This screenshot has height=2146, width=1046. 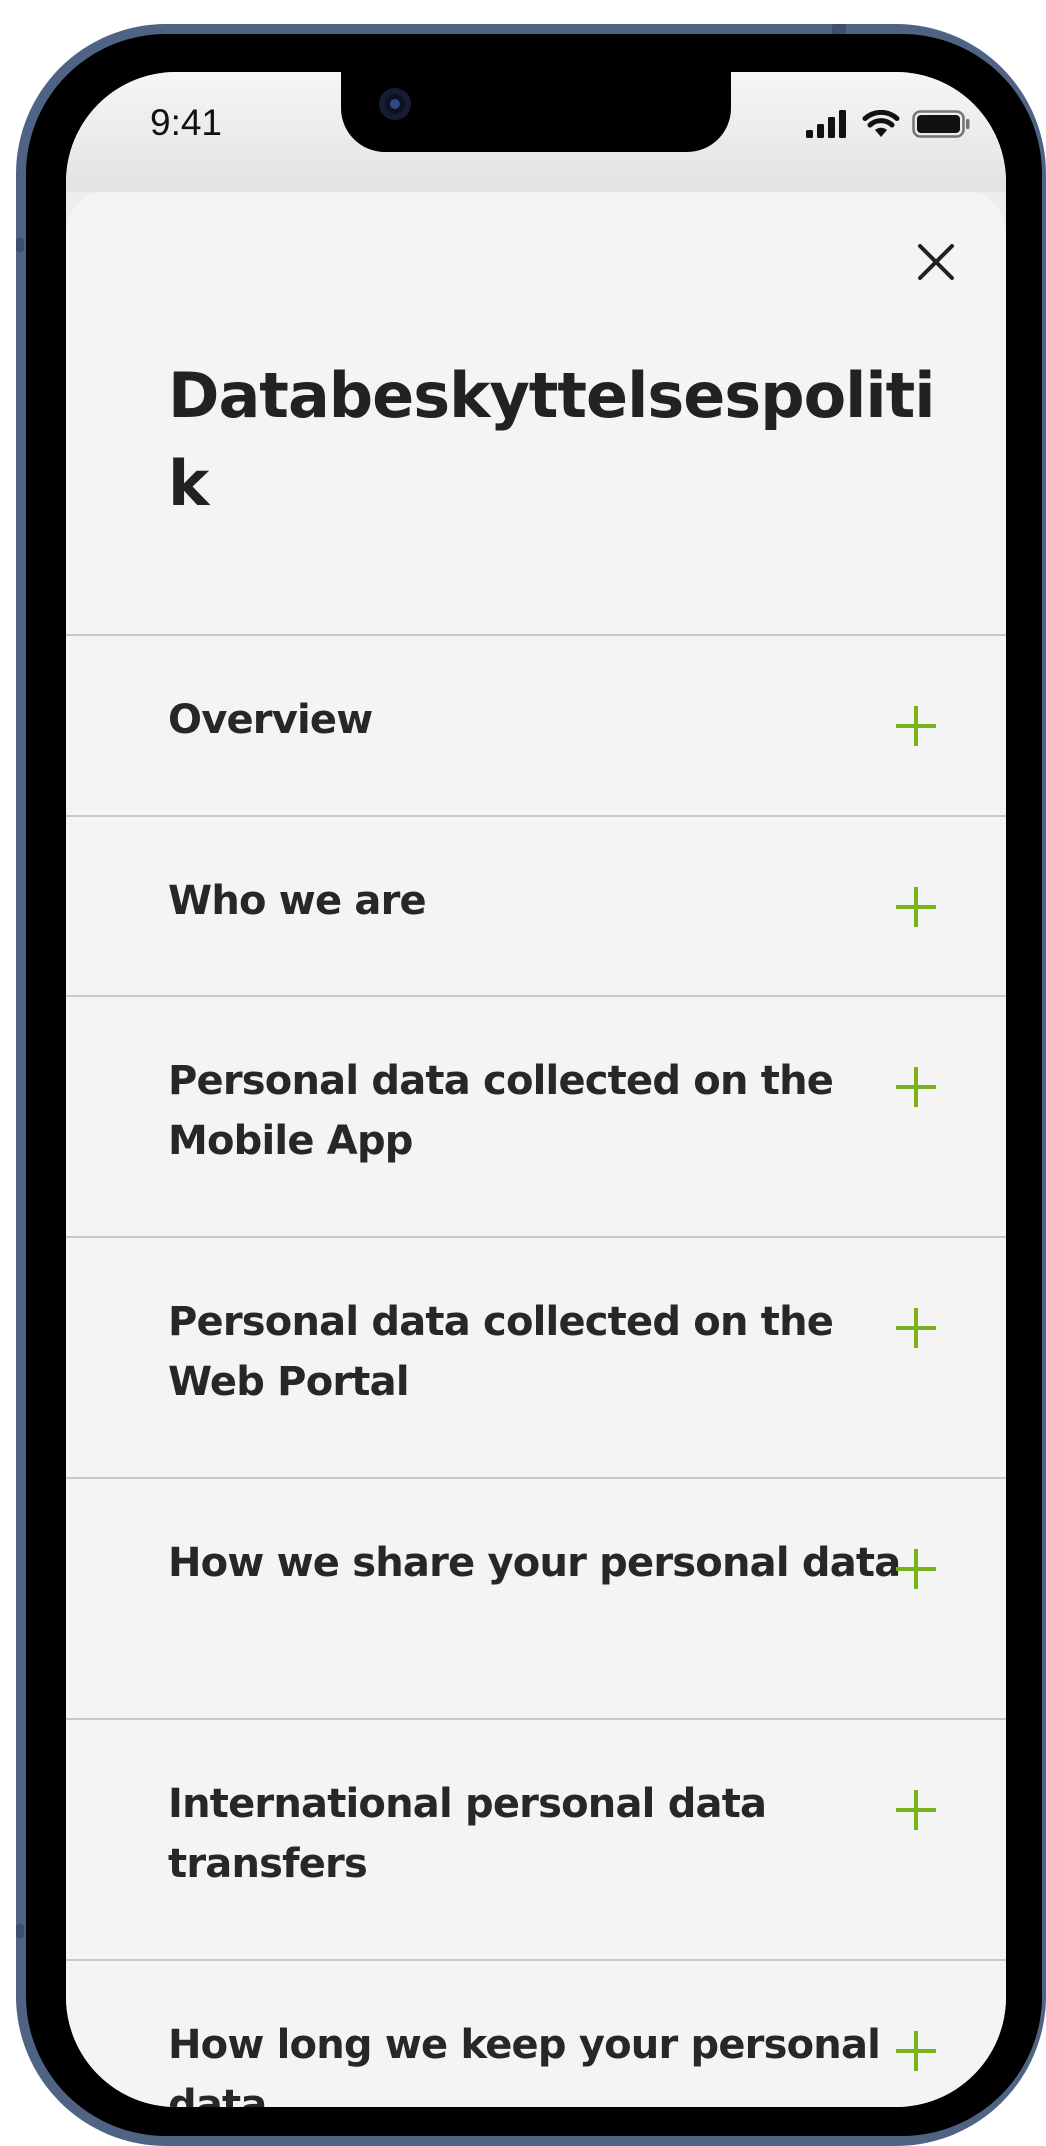 I want to click on wifi-icon, so click(x=881, y=123).